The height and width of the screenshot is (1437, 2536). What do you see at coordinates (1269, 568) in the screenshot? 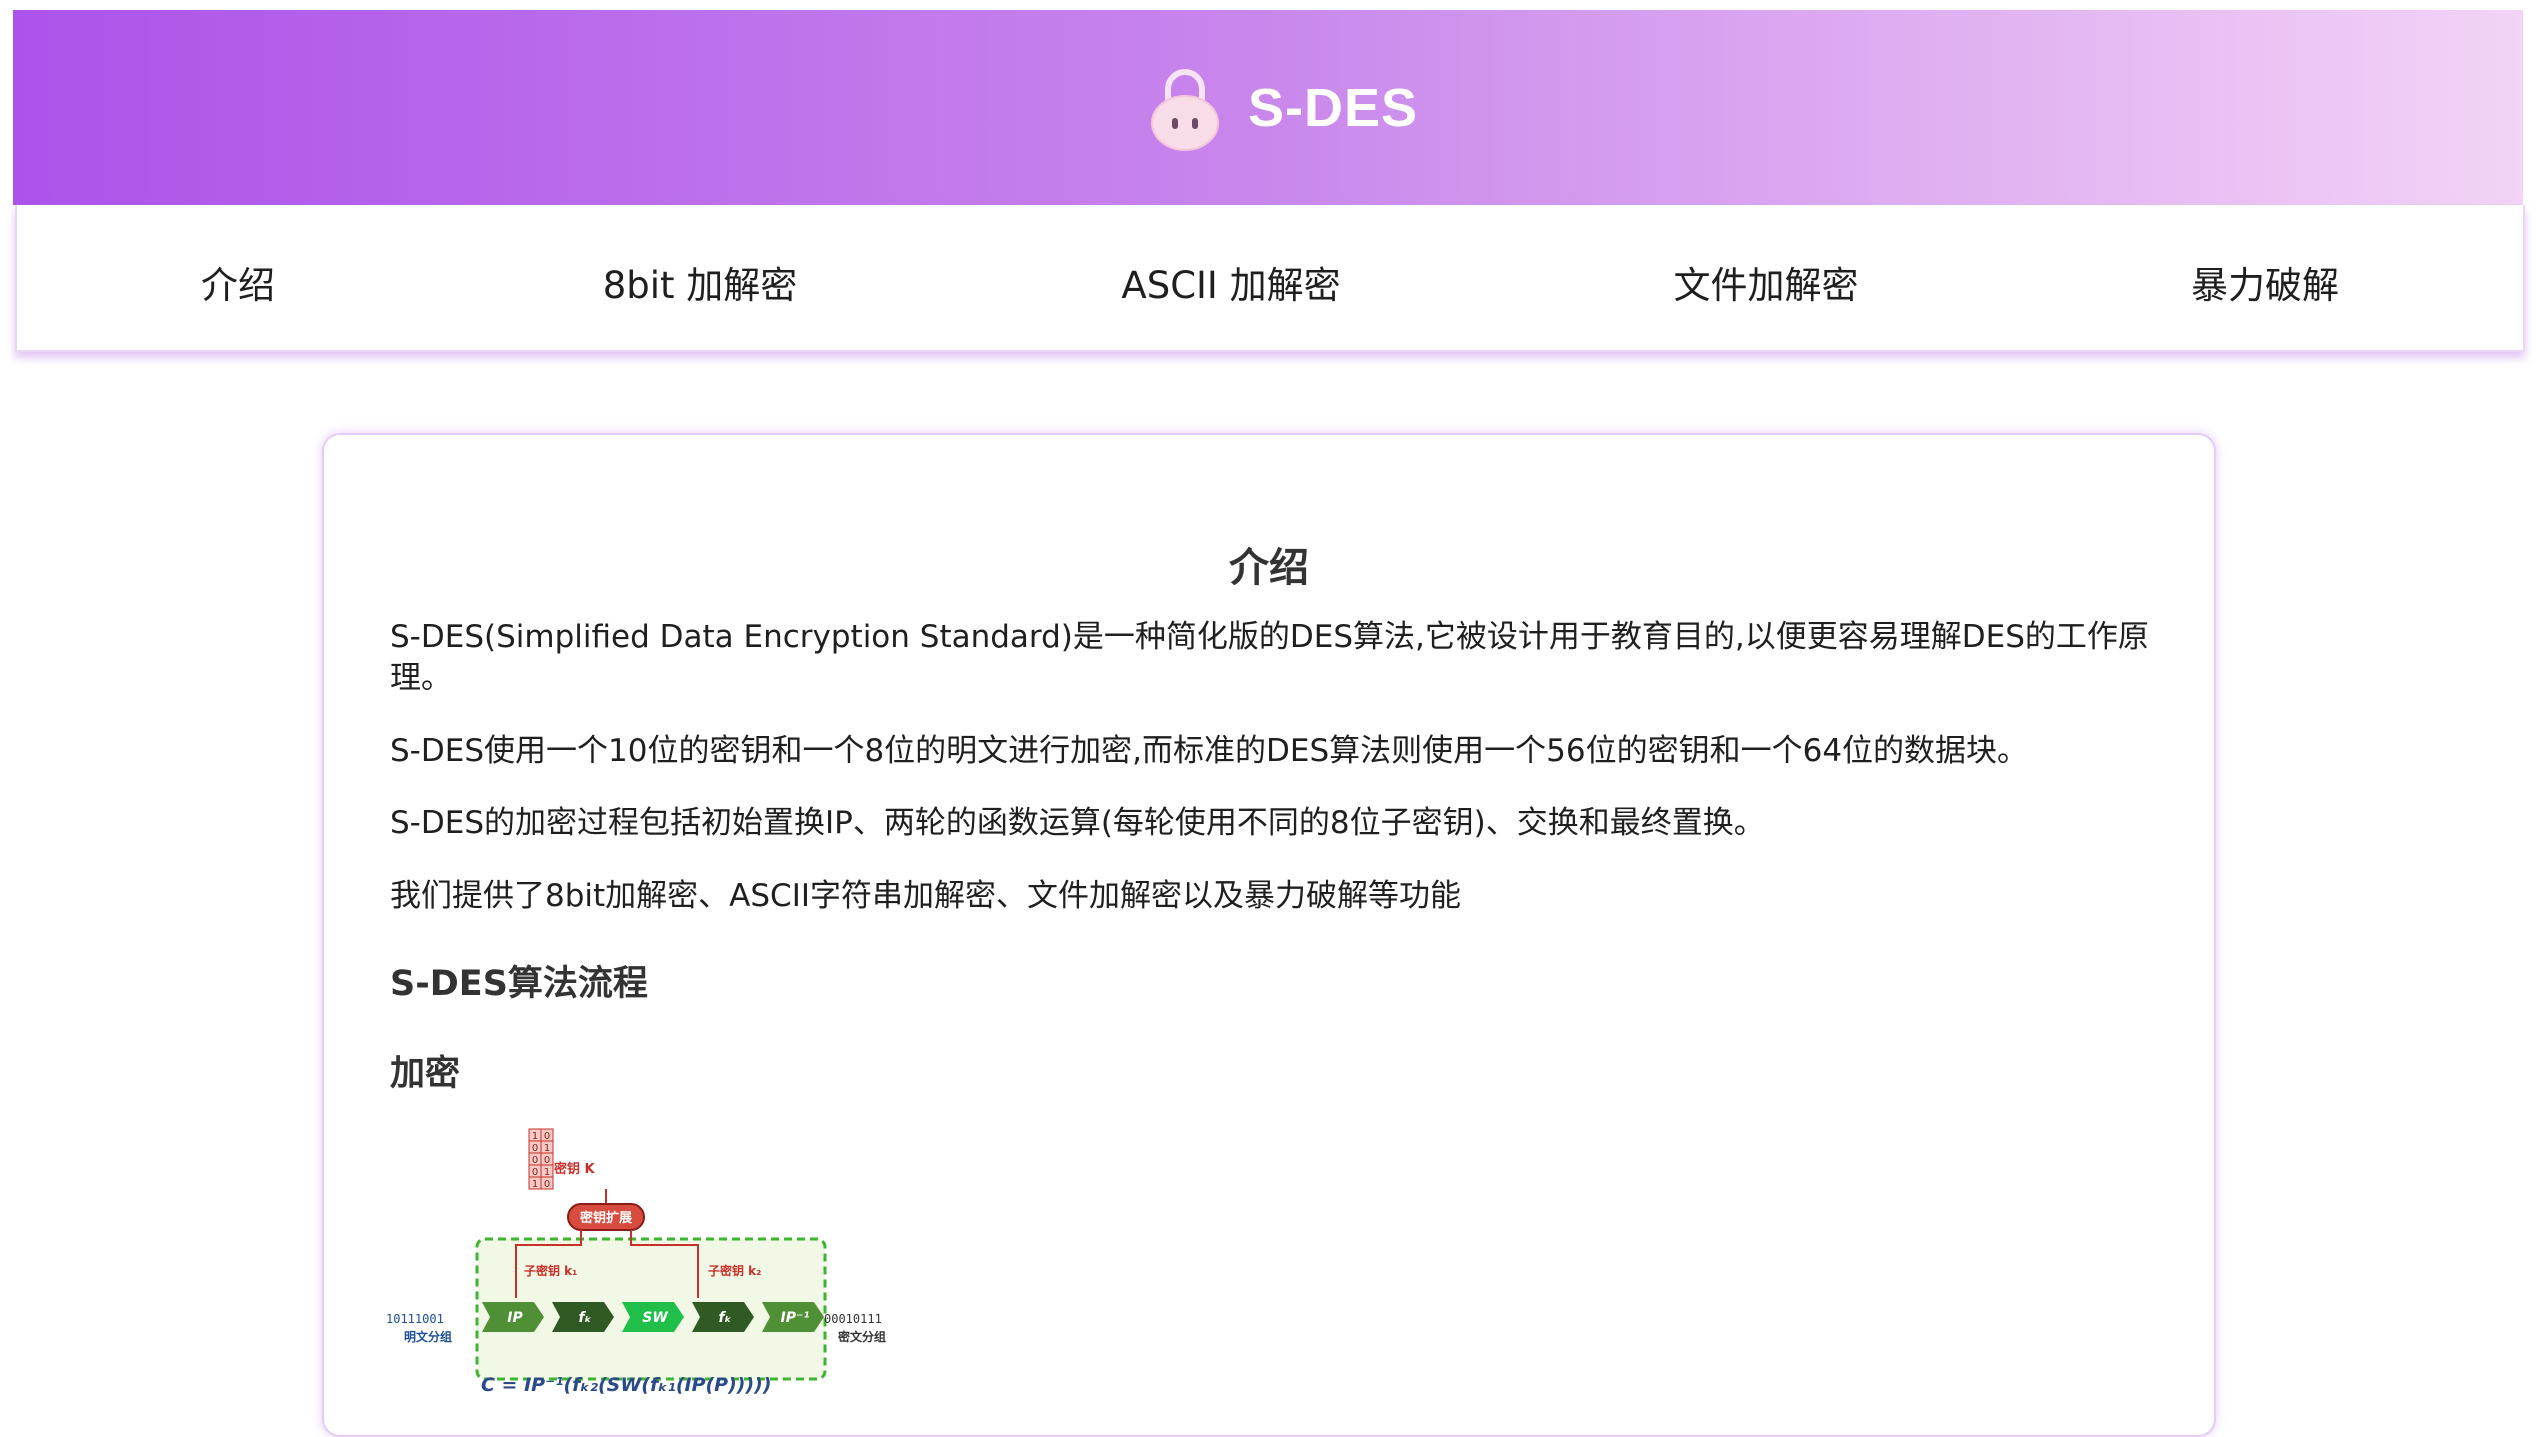
I see `intro-title: 介绍` at bounding box center [1269, 568].